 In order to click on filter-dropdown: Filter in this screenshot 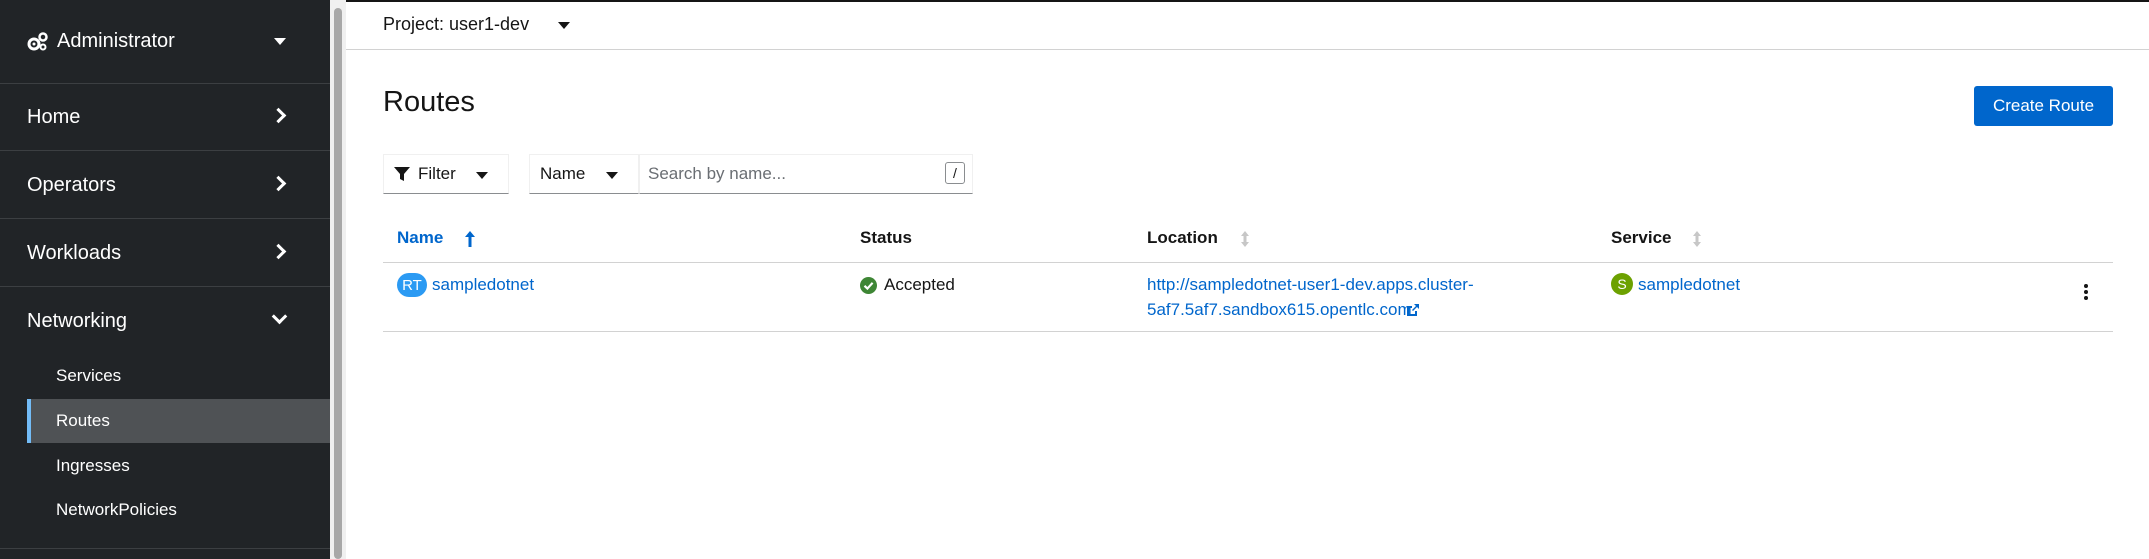, I will do `click(446, 174)`.